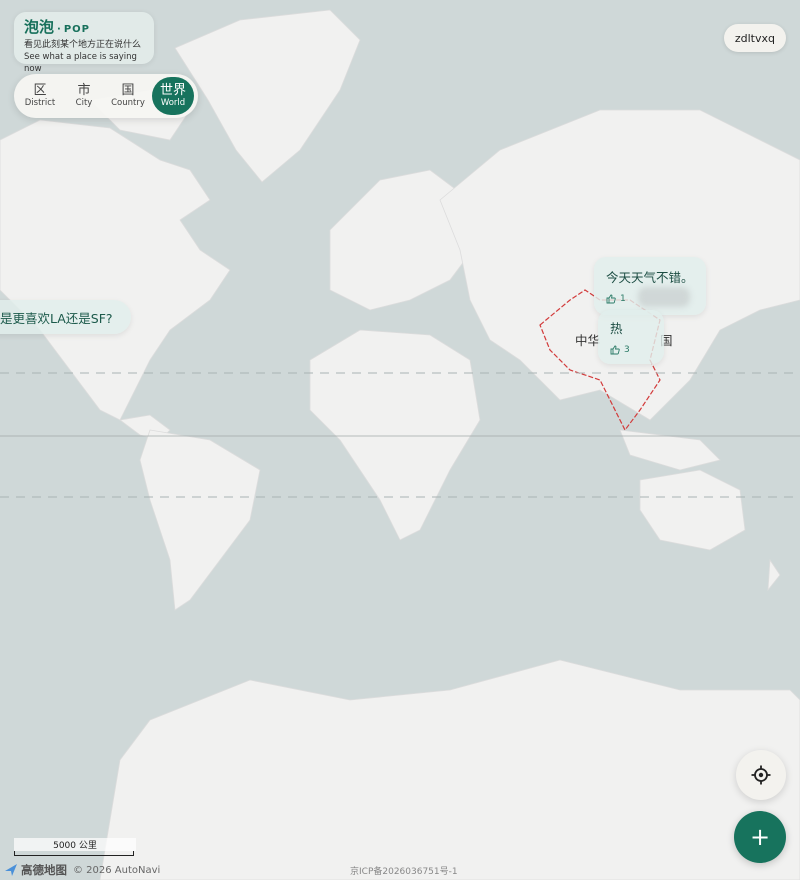 The width and height of the screenshot is (800, 880). Describe the element at coordinates (74, 853) in the screenshot. I see `map-scale-bar` at that location.